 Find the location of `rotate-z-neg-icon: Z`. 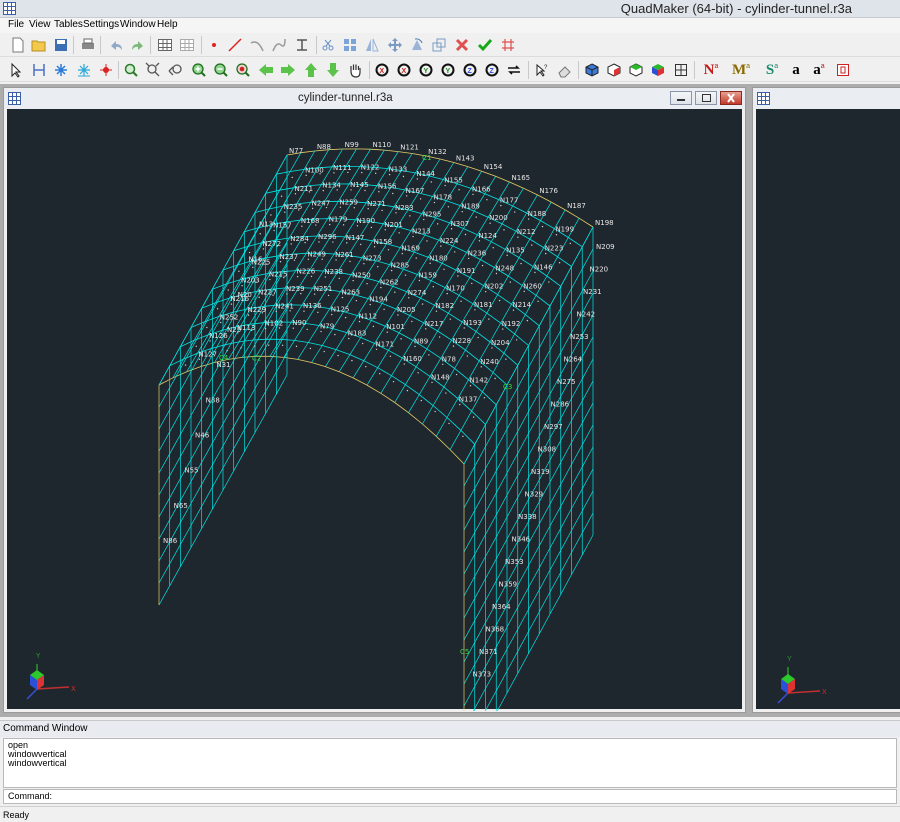

rotate-z-neg-icon: Z is located at coordinates (492, 70).